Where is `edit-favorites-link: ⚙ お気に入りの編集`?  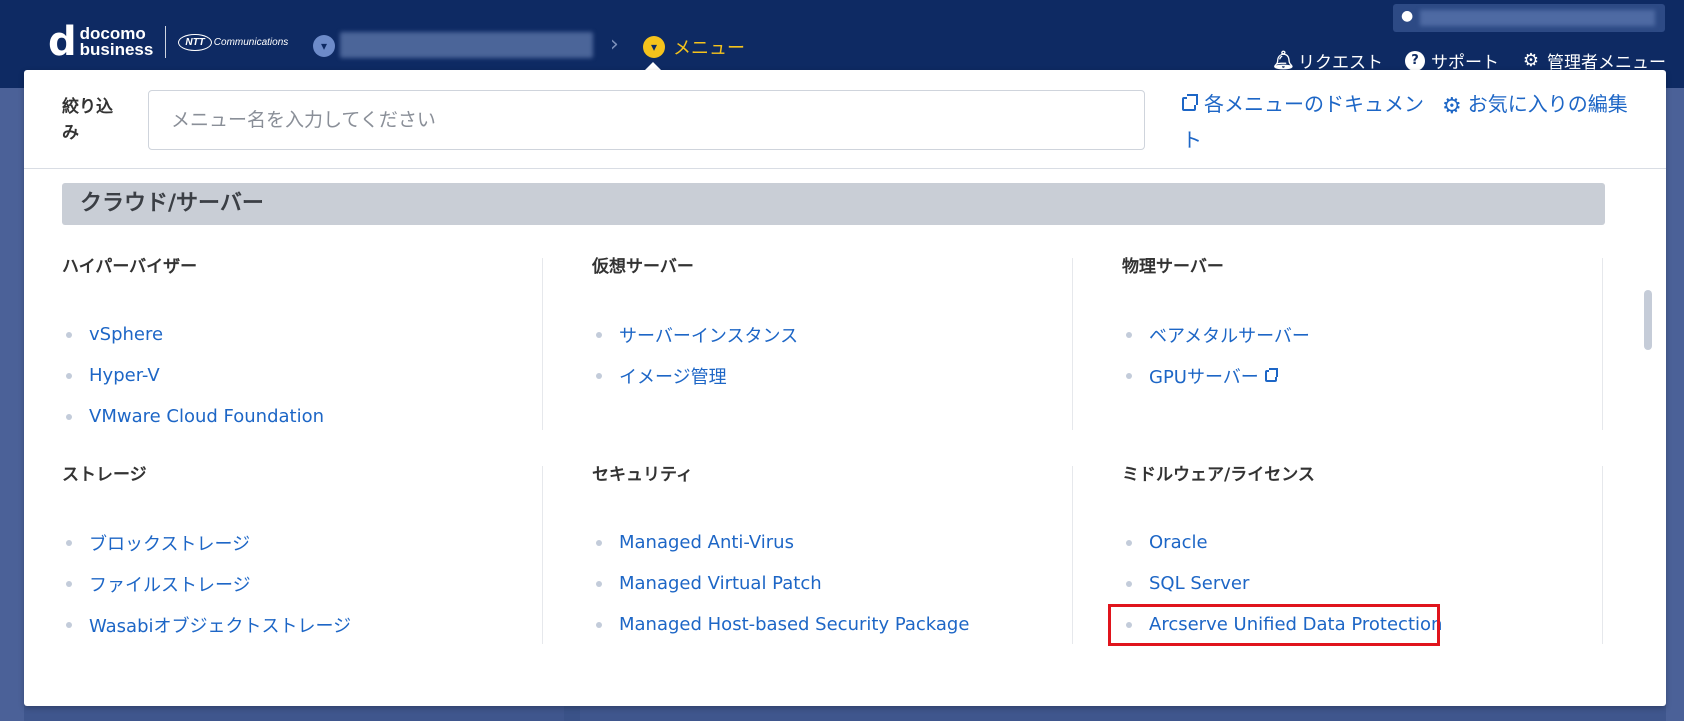 edit-favorites-link: ⚙ お気に入りの編集 is located at coordinates (1542, 105).